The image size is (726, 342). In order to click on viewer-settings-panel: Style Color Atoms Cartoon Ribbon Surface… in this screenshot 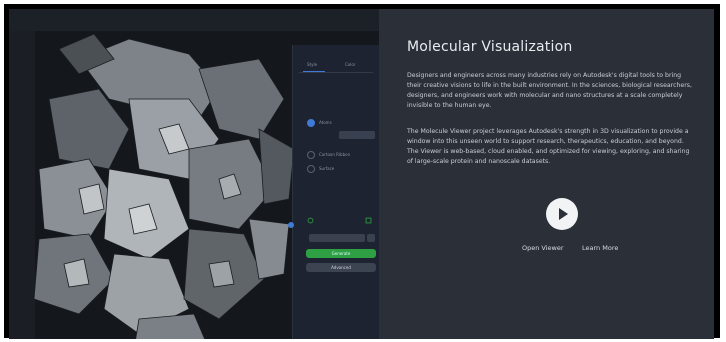, I will do `click(335, 192)`.